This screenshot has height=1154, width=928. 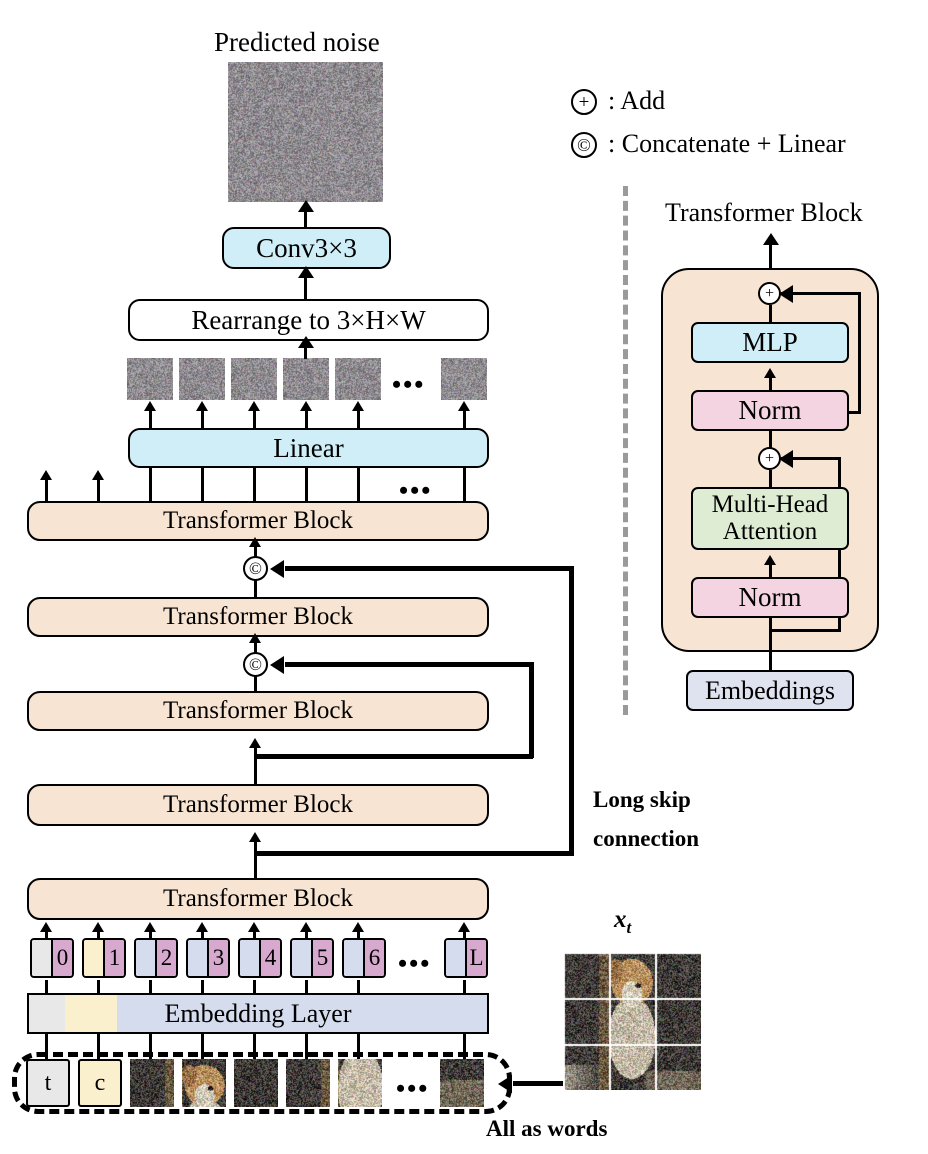 I want to click on mlp-label: MLP, so click(x=770, y=342).